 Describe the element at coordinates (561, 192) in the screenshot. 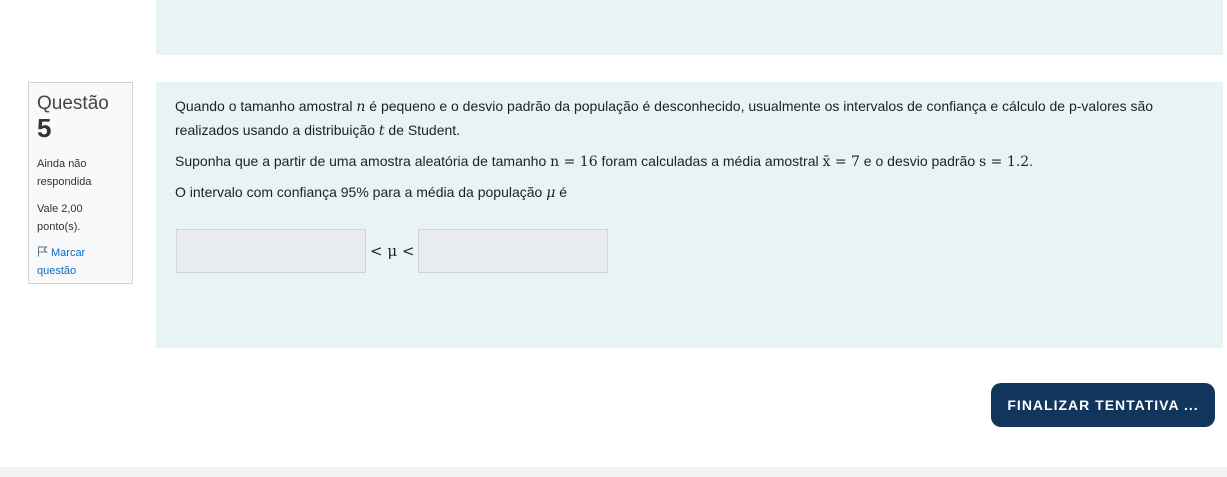

I see `text: é` at that location.